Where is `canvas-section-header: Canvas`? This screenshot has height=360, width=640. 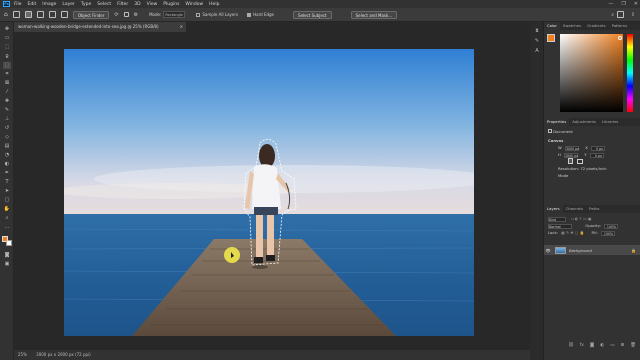
canvas-section-header: Canvas is located at coordinates (592, 140).